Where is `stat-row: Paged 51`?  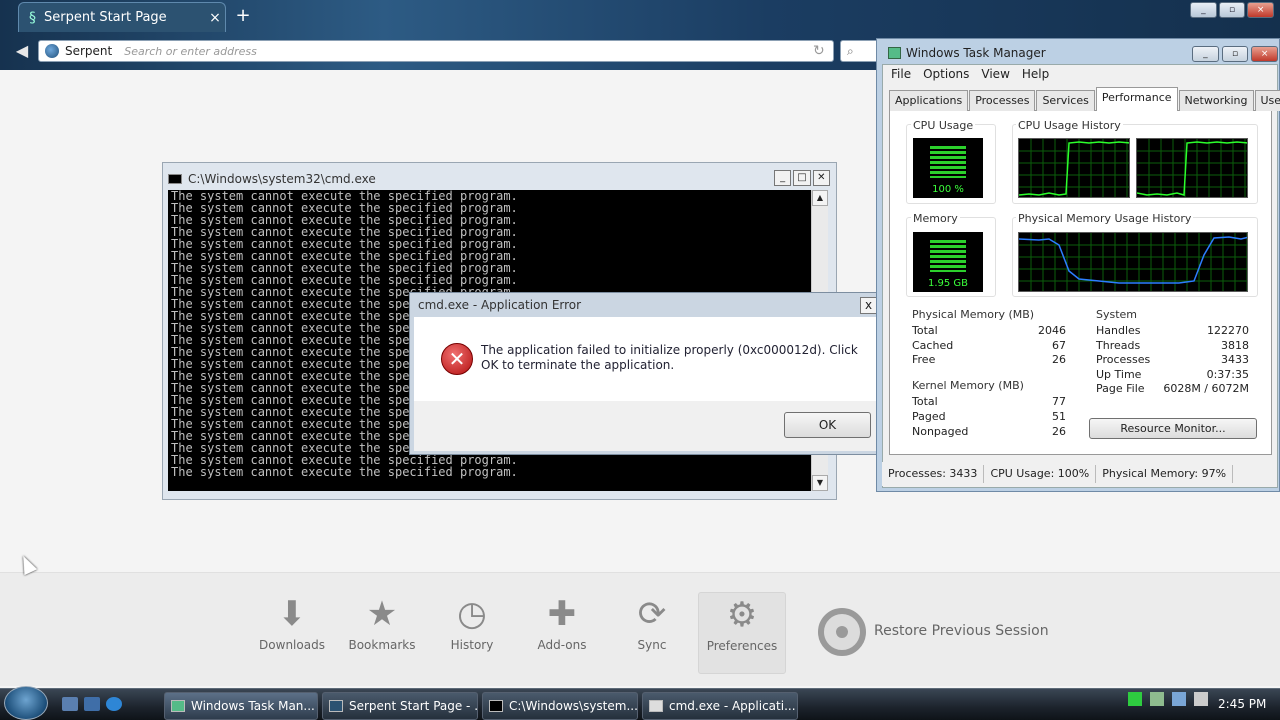
stat-row: Paged 51 is located at coordinates (989, 416).